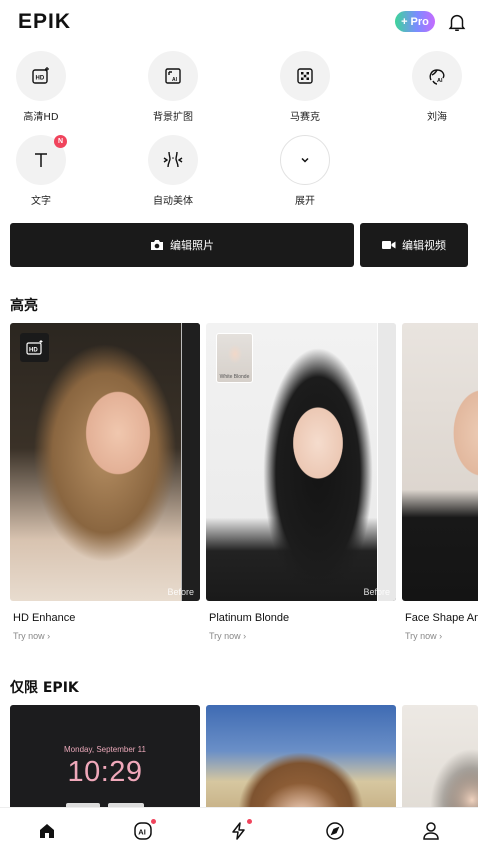 This screenshot has width=478, height=850. Describe the element at coordinates (41, 117) in the screenshot. I see `tool-label: 高清HD` at that location.